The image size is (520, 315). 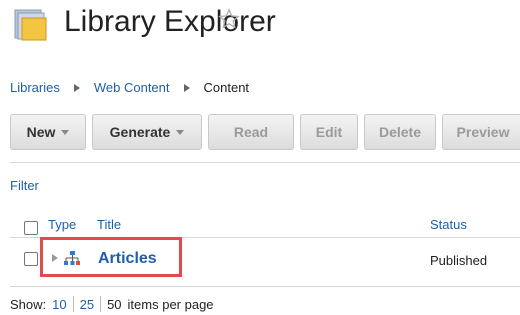 I want to click on preview-button: Preview, so click(x=481, y=132).